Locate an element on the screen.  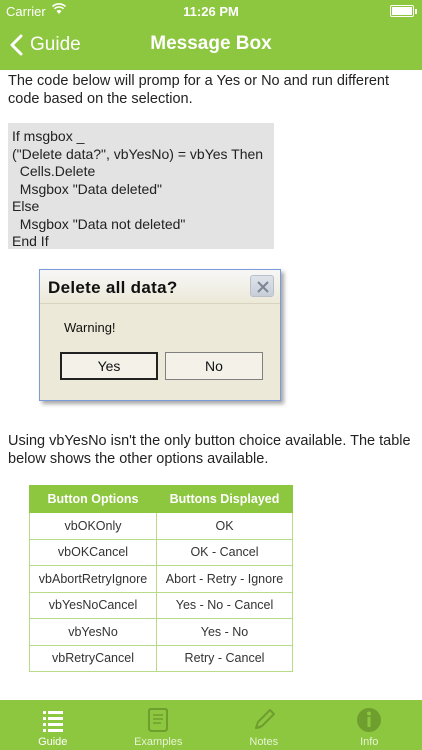
table-cell: vbOKOnly is located at coordinates (93, 526).